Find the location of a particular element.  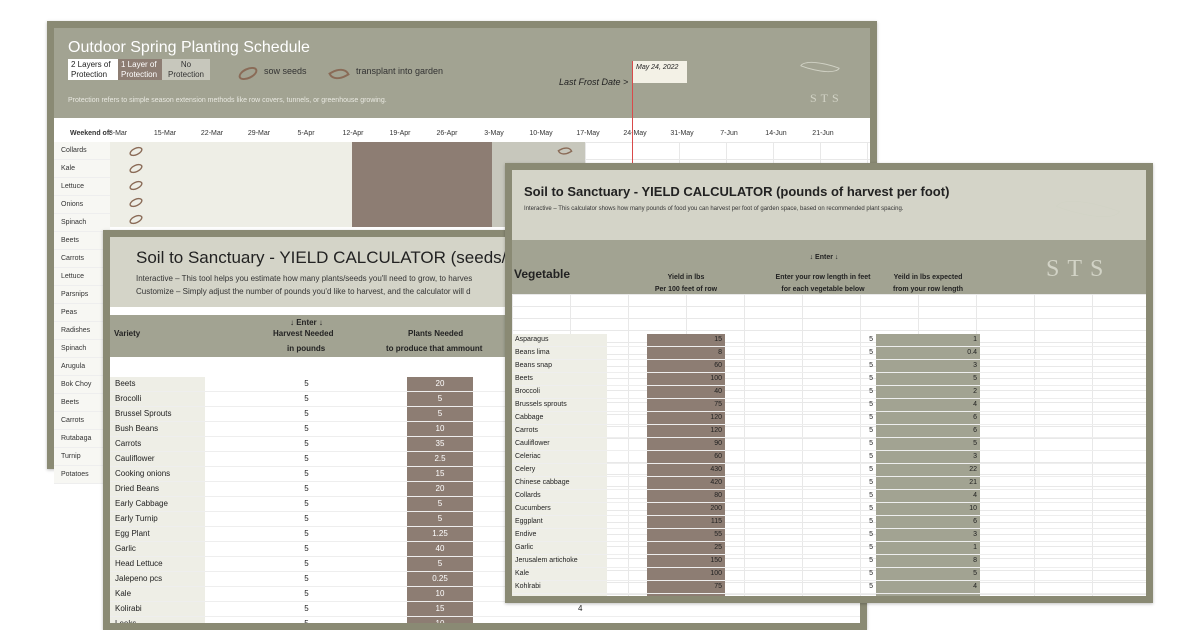

expected-yield-cell: 1 is located at coordinates (928, 340).